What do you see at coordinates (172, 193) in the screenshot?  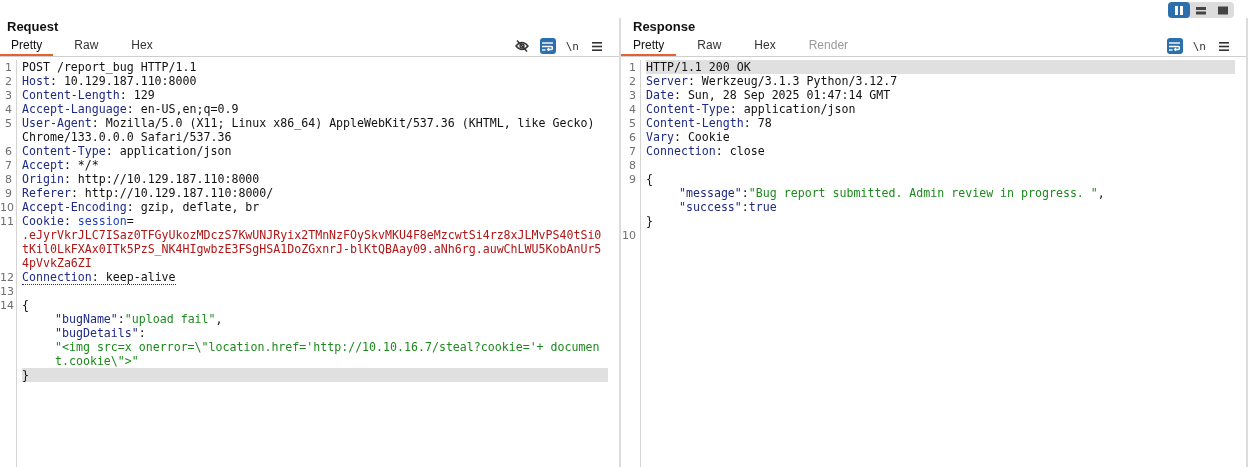 I see `code-text: : http://10.129.187.110:8000/` at bounding box center [172, 193].